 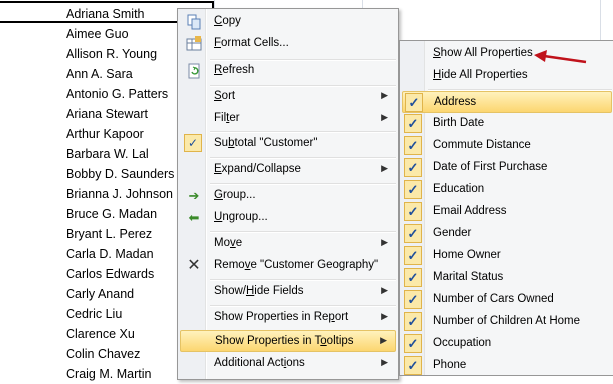 What do you see at coordinates (120, 374) in the screenshot?
I see `name-cell: Craig M. Martin` at bounding box center [120, 374].